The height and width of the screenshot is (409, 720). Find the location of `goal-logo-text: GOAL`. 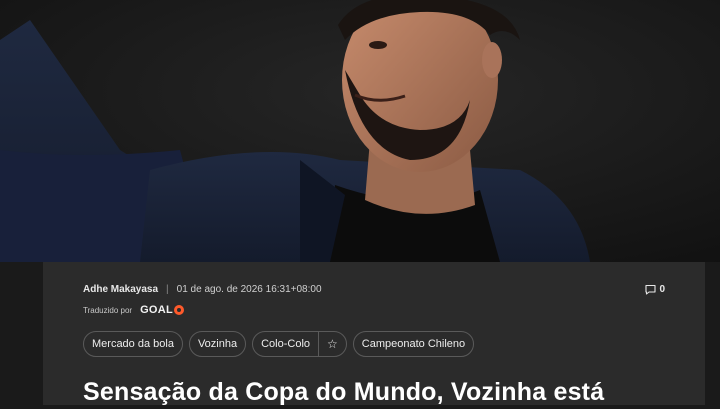

goal-logo-text: GOAL is located at coordinates (157, 310).